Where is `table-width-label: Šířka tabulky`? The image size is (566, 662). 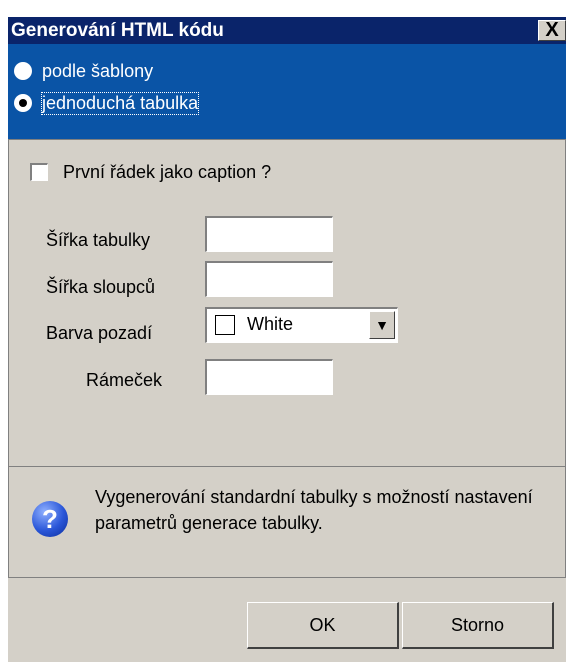
table-width-label: Šířka tabulky is located at coordinates (98, 240).